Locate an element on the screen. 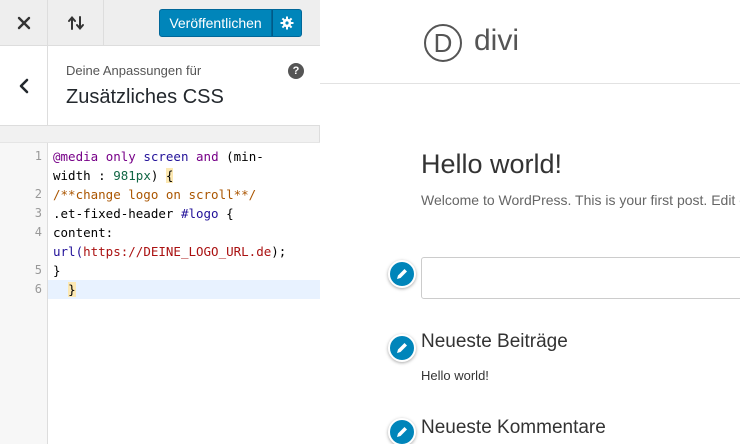  code-token: and is located at coordinates (207, 156).